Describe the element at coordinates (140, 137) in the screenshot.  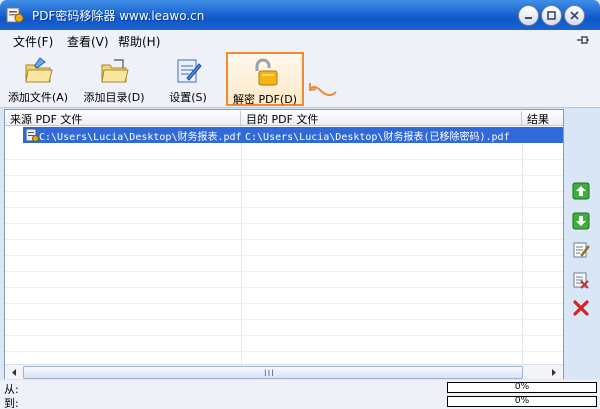
I see `cell-source: C:\Users\Lucia\Desktop\财务报表.pdf` at that location.